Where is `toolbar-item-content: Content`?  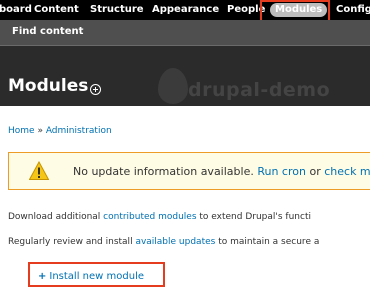 toolbar-item-content: Content is located at coordinates (56, 10).